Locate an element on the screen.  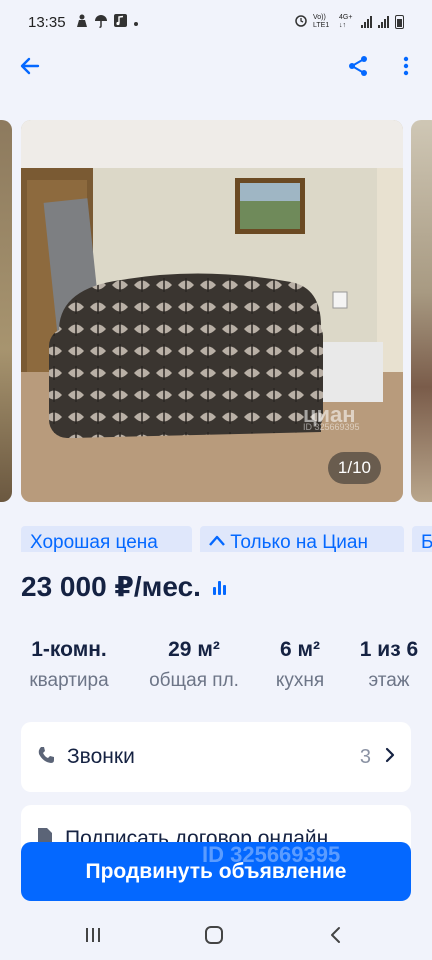
fact-rooms-label: квартира is located at coordinates (69, 680).